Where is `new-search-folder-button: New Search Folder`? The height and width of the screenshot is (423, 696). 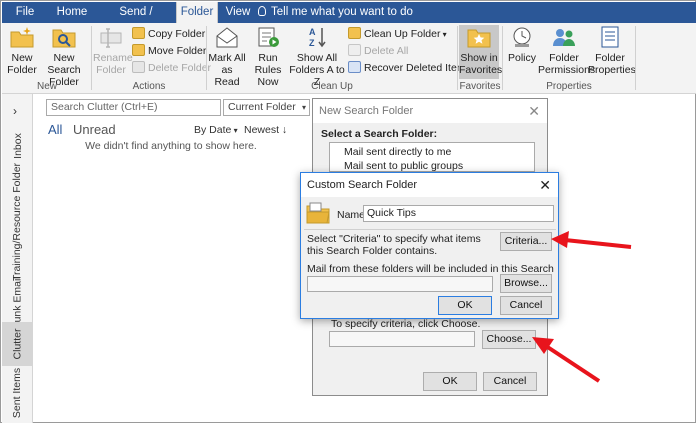 new-search-folder-button: New Search Folder is located at coordinates (64, 56).